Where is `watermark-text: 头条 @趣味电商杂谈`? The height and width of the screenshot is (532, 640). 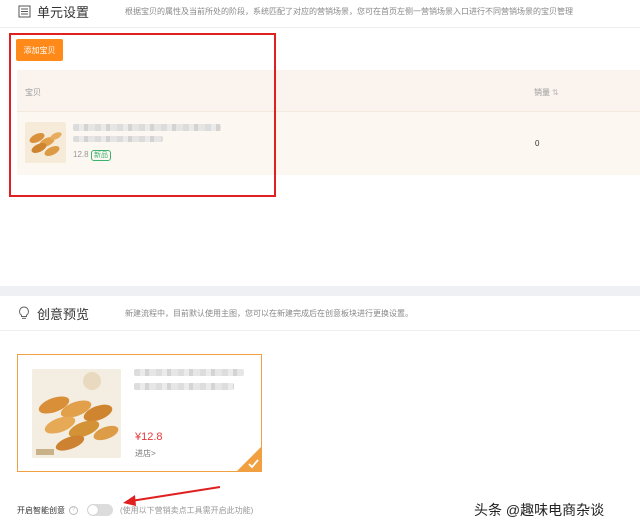 watermark-text: 头条 @趣味电商杂谈 is located at coordinates (539, 510).